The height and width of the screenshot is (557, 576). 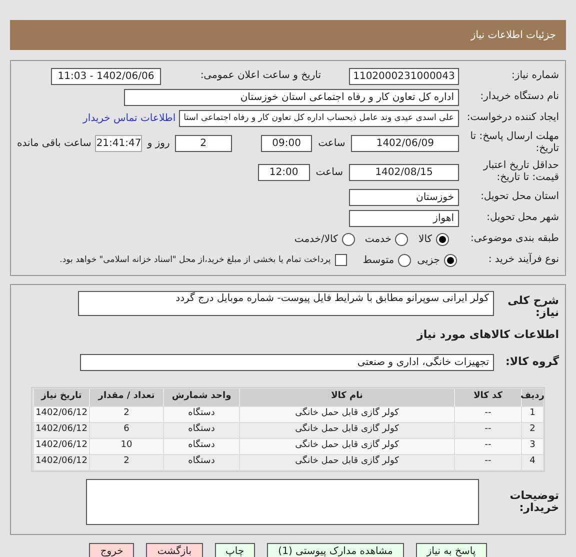 I want to click on radio-label: کالا, so click(x=425, y=239).